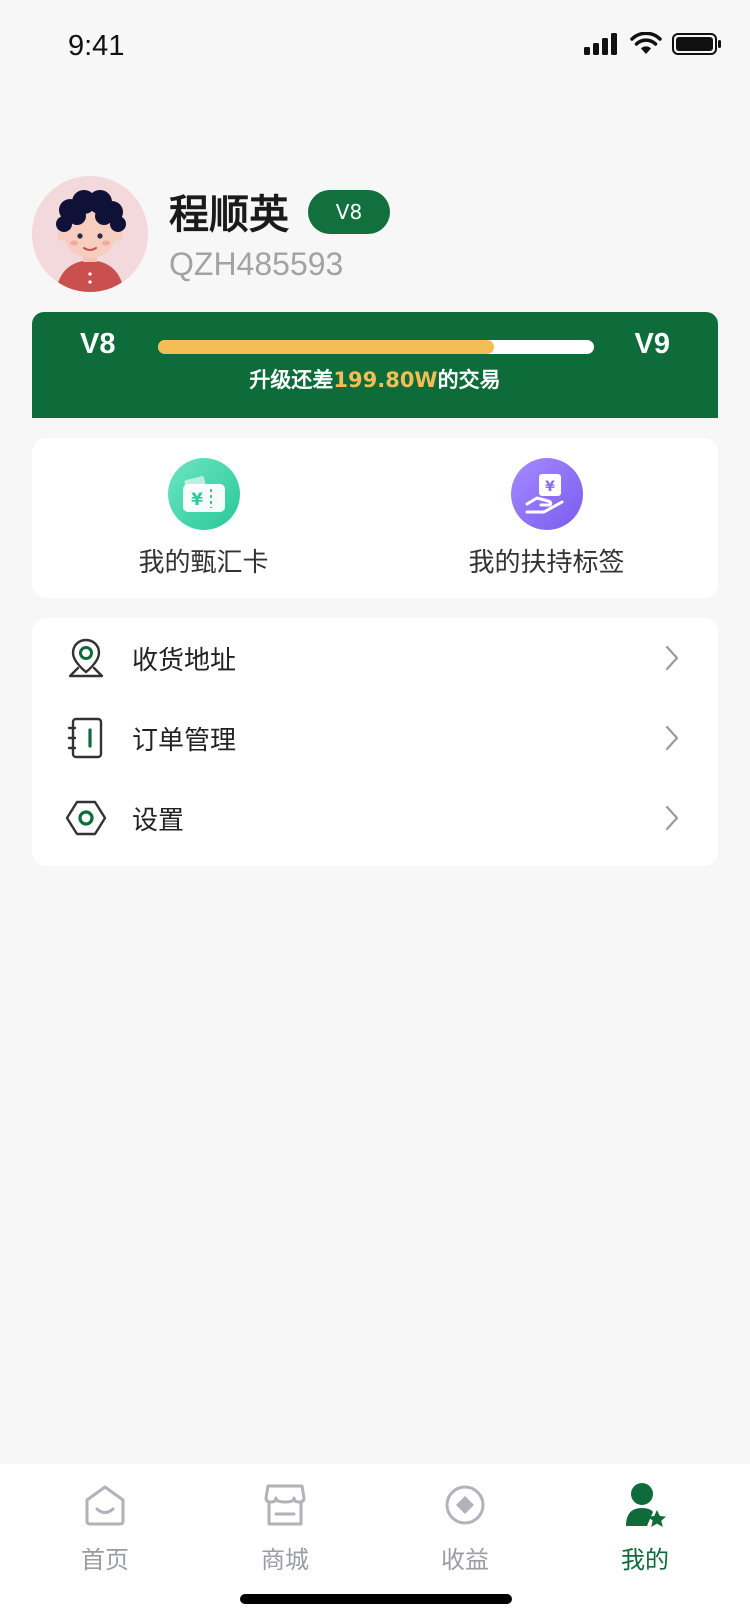 The height and width of the screenshot is (1624, 750). Describe the element at coordinates (256, 264) in the screenshot. I see `user-id: QZH485593` at that location.